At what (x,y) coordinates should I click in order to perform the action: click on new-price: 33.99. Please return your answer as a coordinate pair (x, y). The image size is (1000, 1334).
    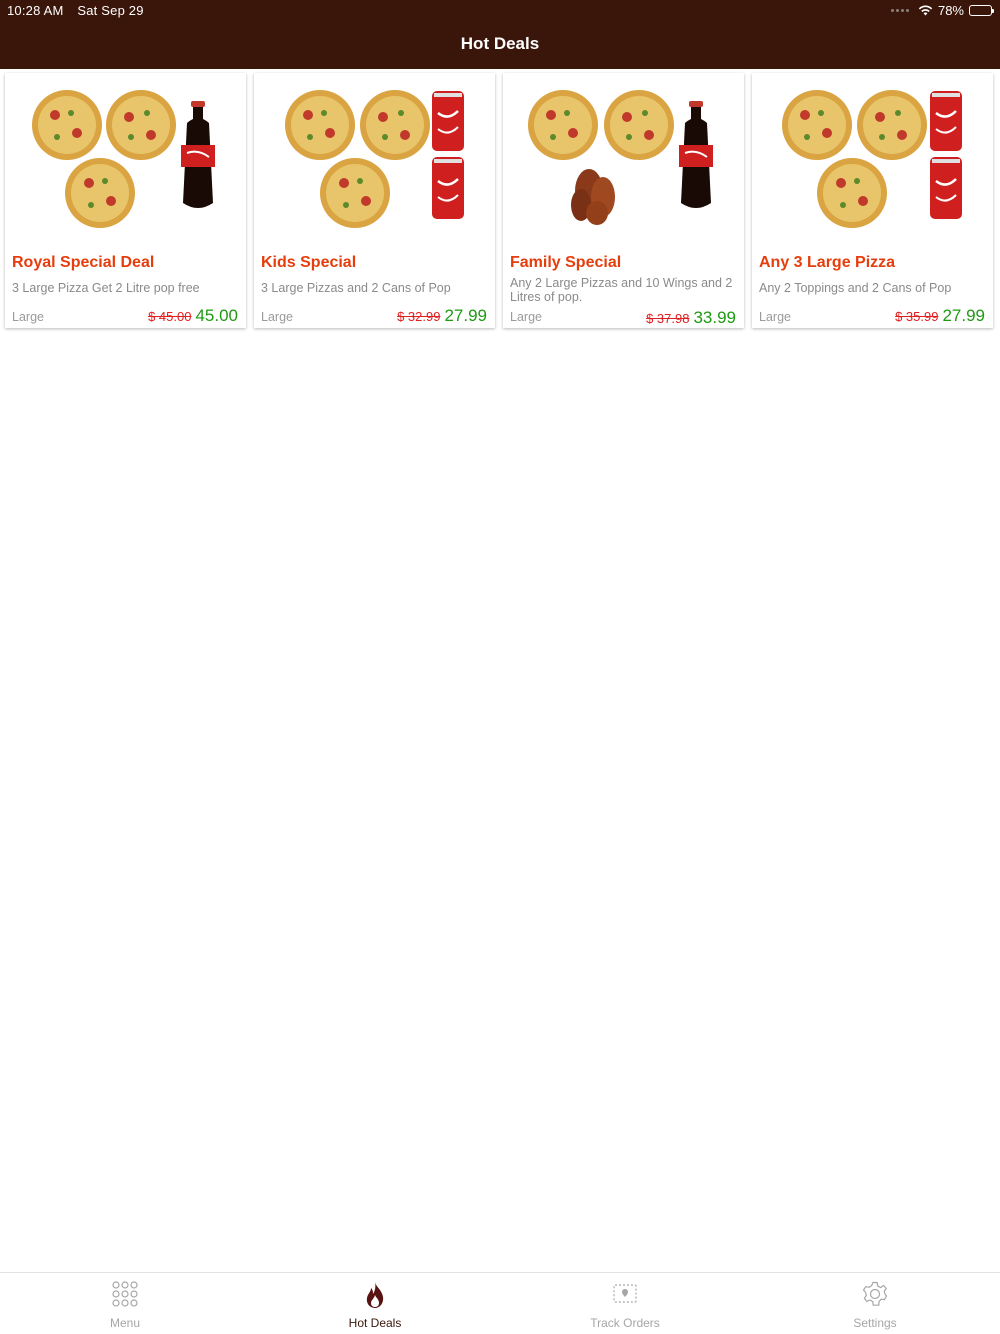
    Looking at the image, I should click on (714, 317).